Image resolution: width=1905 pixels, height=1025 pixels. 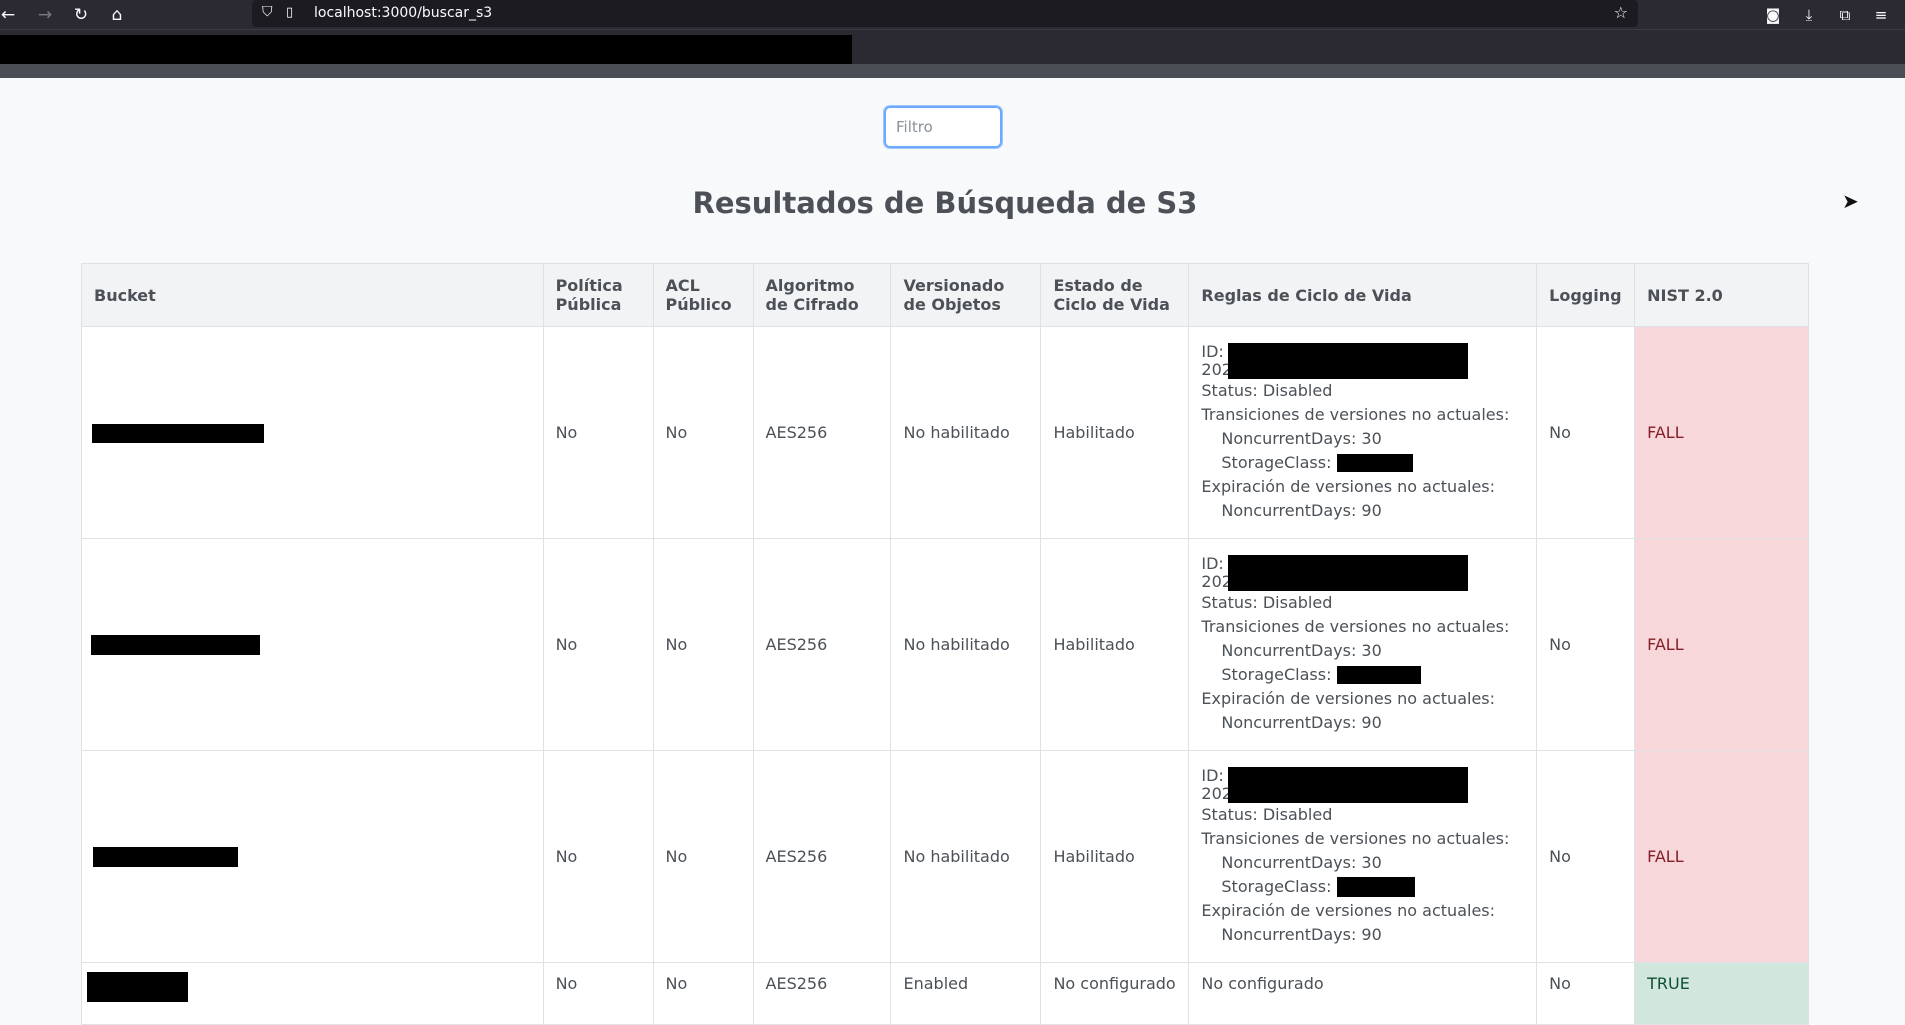 What do you see at coordinates (289, 12) in the screenshot?
I see `page-info-icon: ▯` at bounding box center [289, 12].